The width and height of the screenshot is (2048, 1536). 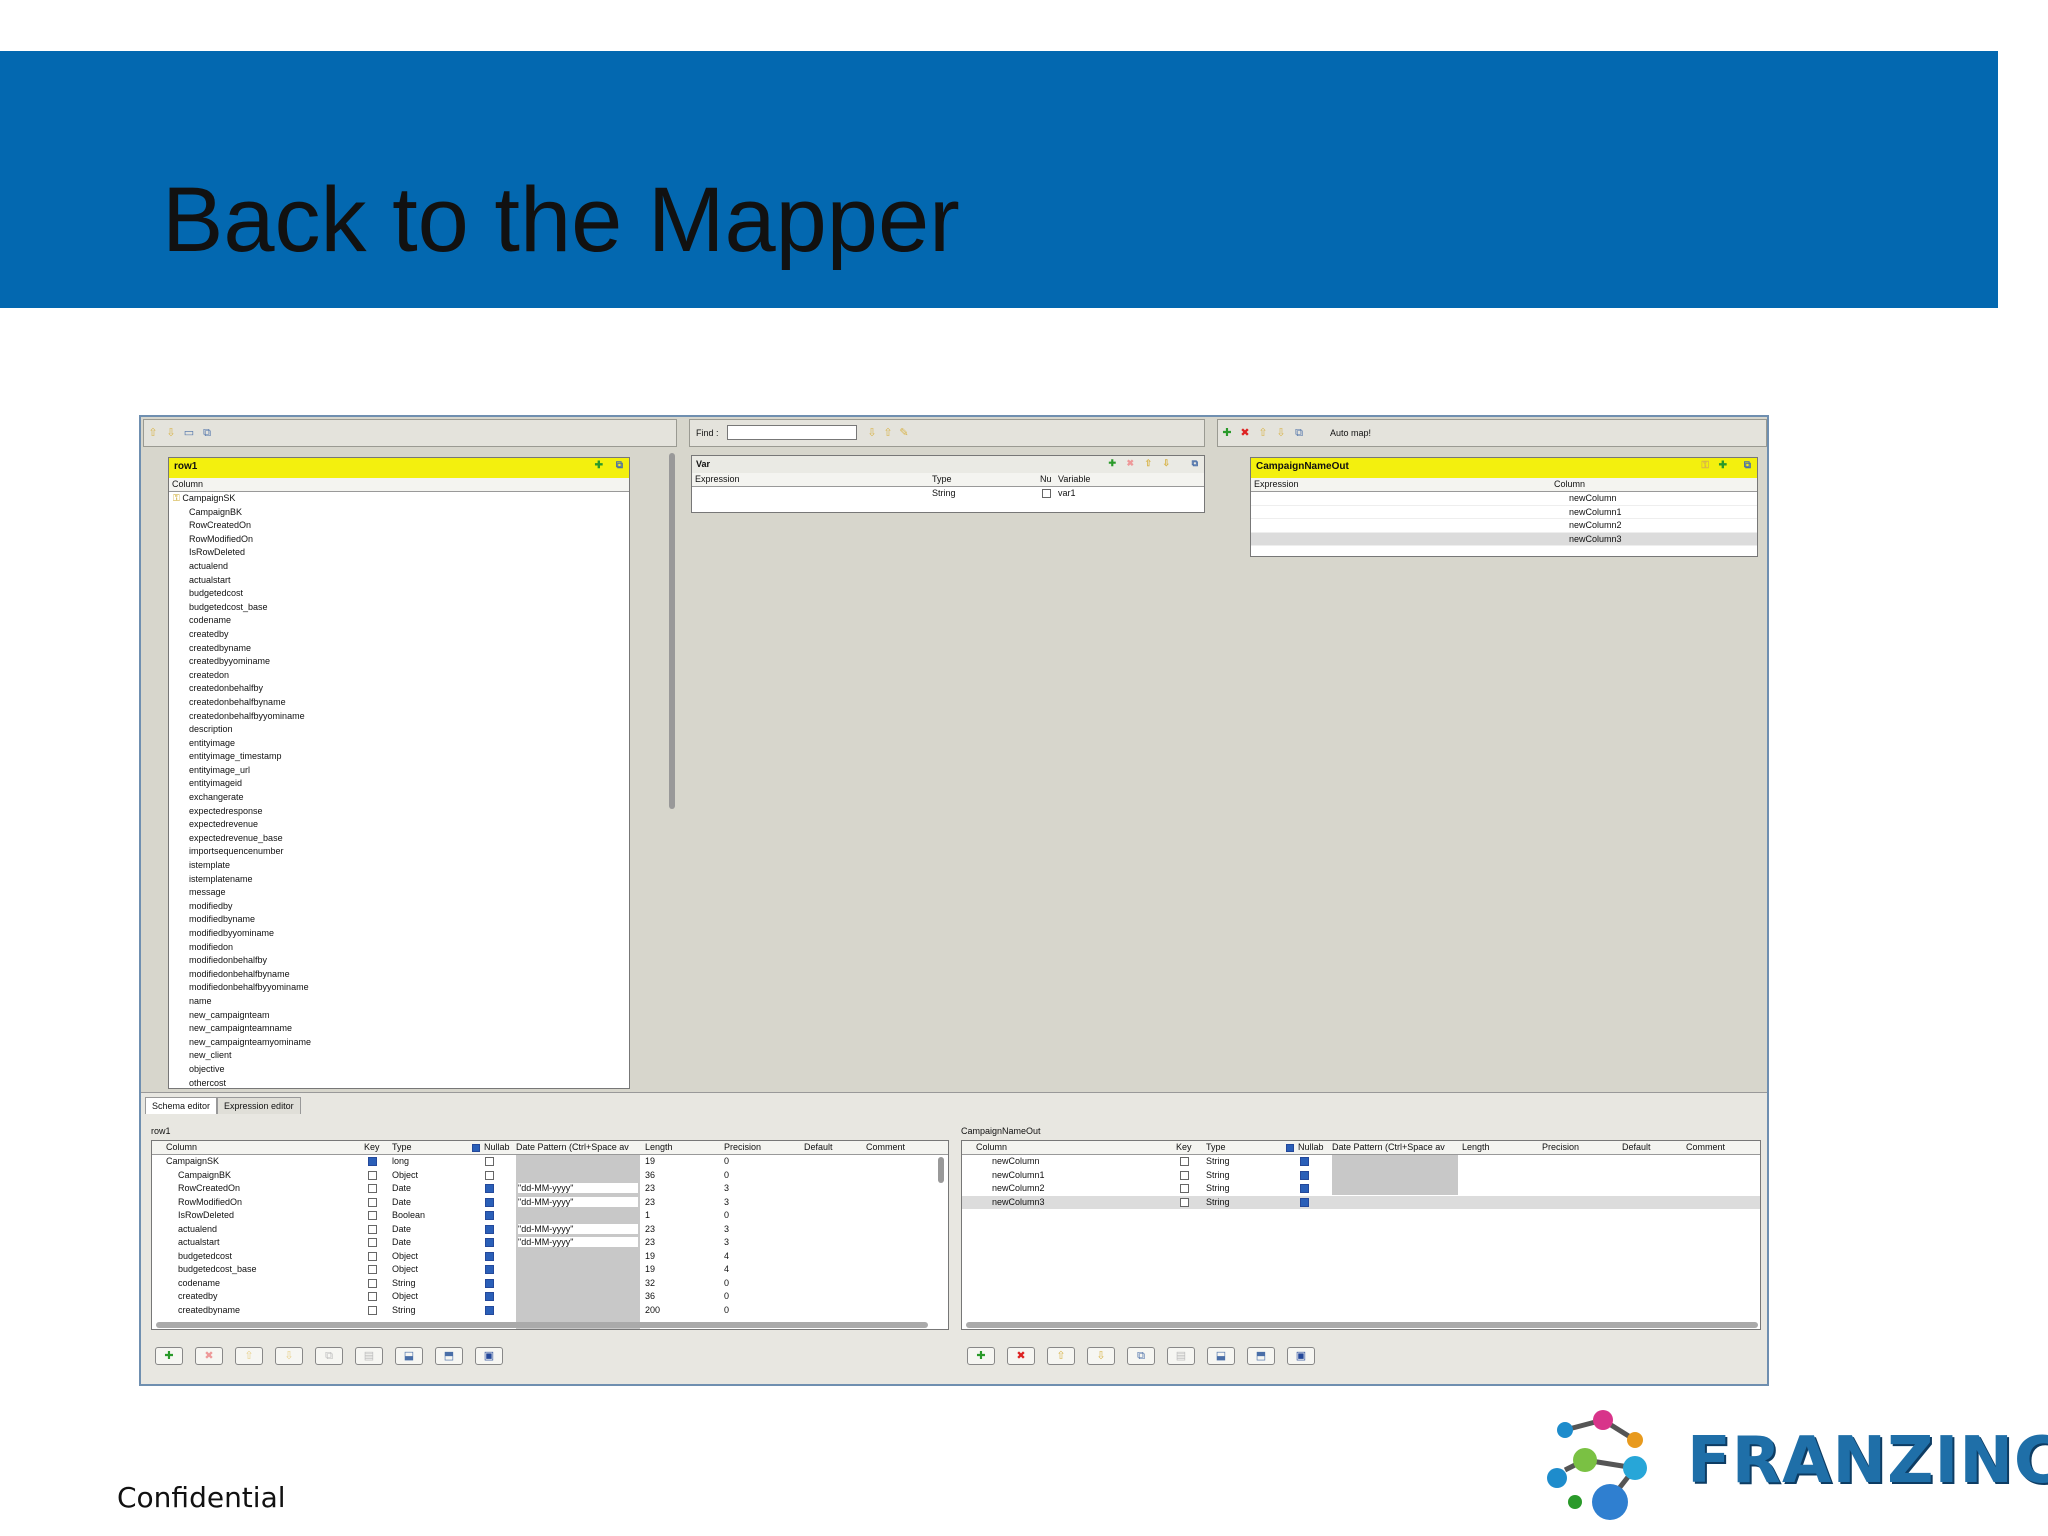 What do you see at coordinates (399, 676) in the screenshot?
I see `input-column-item: createdon` at bounding box center [399, 676].